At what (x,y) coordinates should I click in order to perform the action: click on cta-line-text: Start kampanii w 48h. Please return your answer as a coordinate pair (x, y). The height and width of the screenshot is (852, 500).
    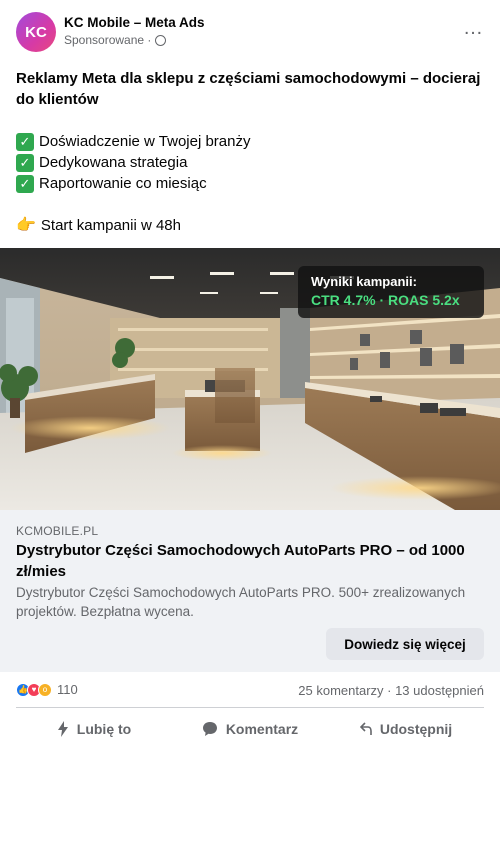
    Looking at the image, I should click on (110, 225).